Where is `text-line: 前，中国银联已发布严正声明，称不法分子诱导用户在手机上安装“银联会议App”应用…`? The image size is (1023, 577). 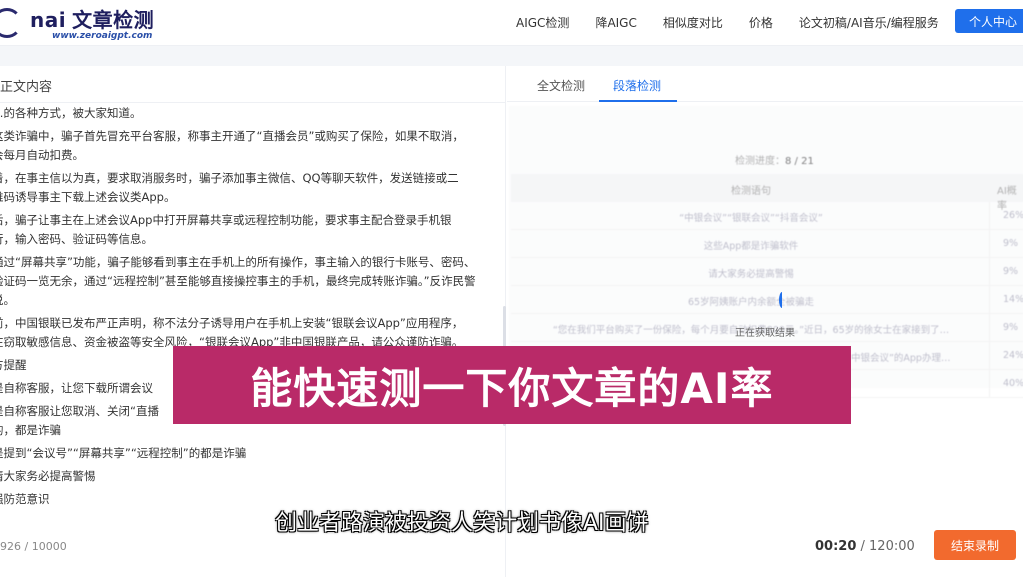
text-line: 前，中国银联已发布严正声明，称不法分子诱导用户在手机上安装“银联会议App”应用… is located at coordinates (232, 323).